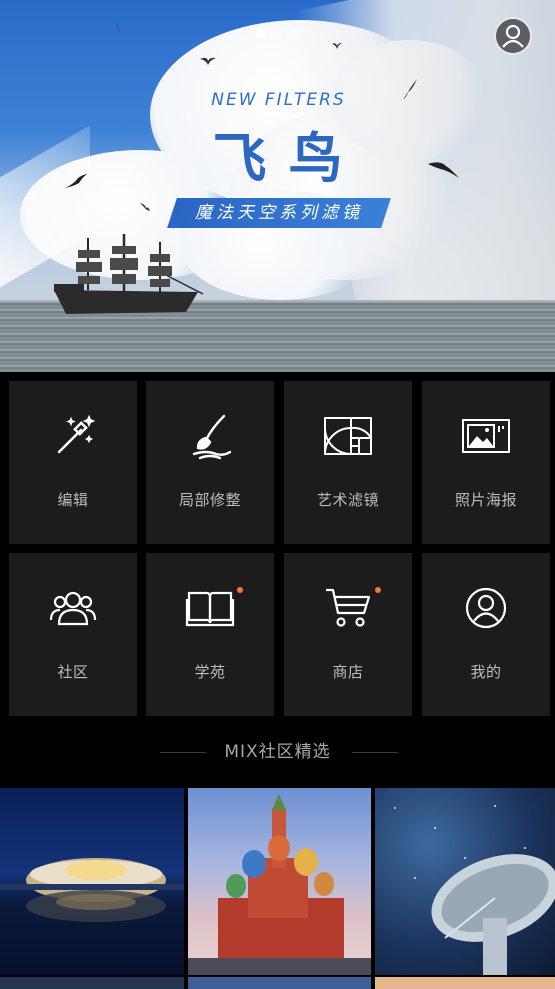 Image resolution: width=555 pixels, height=989 pixels. I want to click on tile-art-filter: 艺术滤镜, so click(348, 462).